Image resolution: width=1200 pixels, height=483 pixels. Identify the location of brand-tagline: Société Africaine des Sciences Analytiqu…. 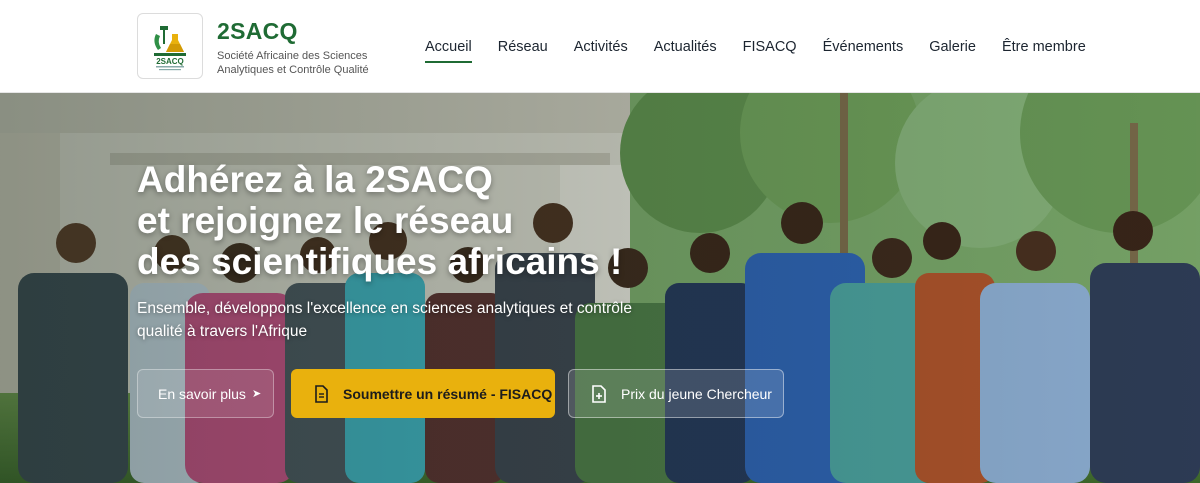
(293, 63).